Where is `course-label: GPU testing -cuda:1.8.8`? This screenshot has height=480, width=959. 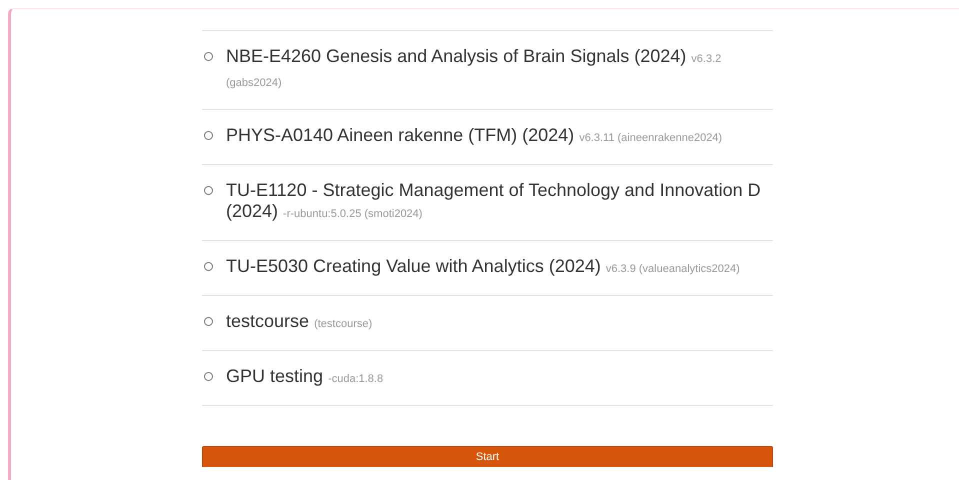 course-label: GPU testing -cuda:1.8.8 is located at coordinates (305, 377).